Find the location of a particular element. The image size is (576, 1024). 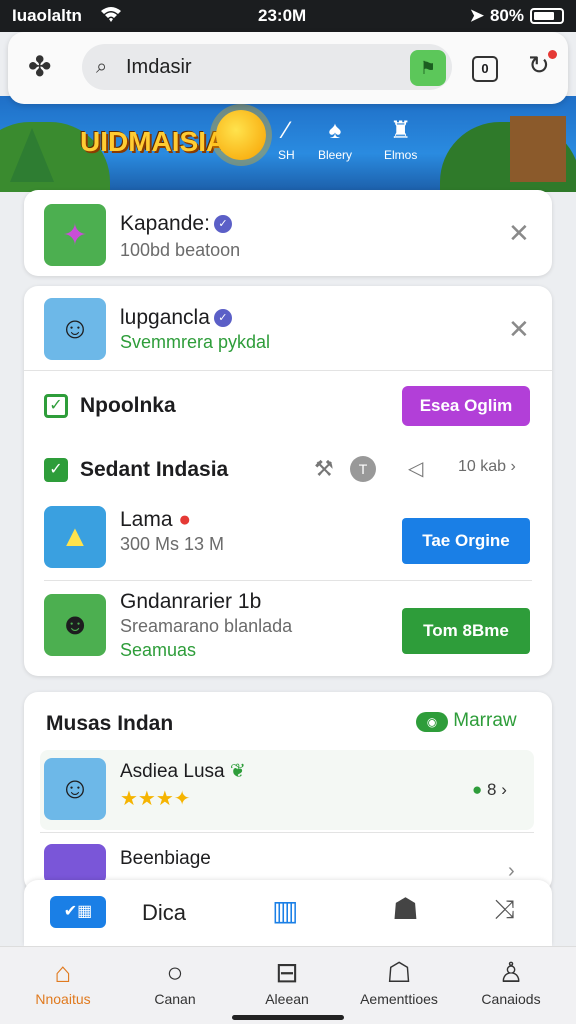

rating-stars-icon: ★★★✦ is located at coordinates (155, 799).